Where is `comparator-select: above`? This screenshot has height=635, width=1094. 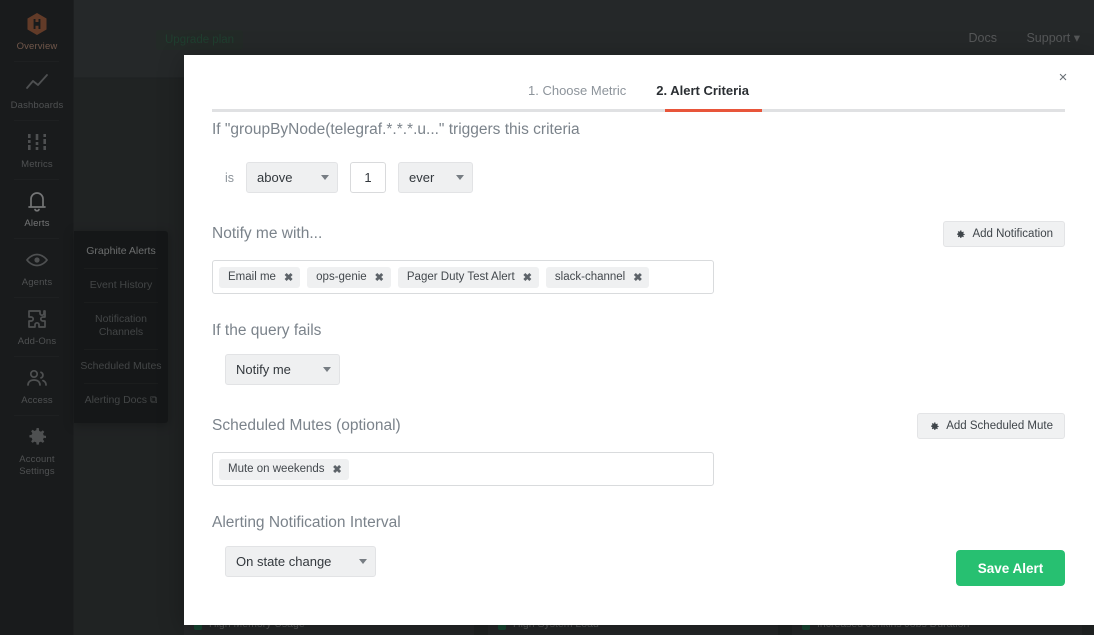 comparator-select: above is located at coordinates (292, 177).